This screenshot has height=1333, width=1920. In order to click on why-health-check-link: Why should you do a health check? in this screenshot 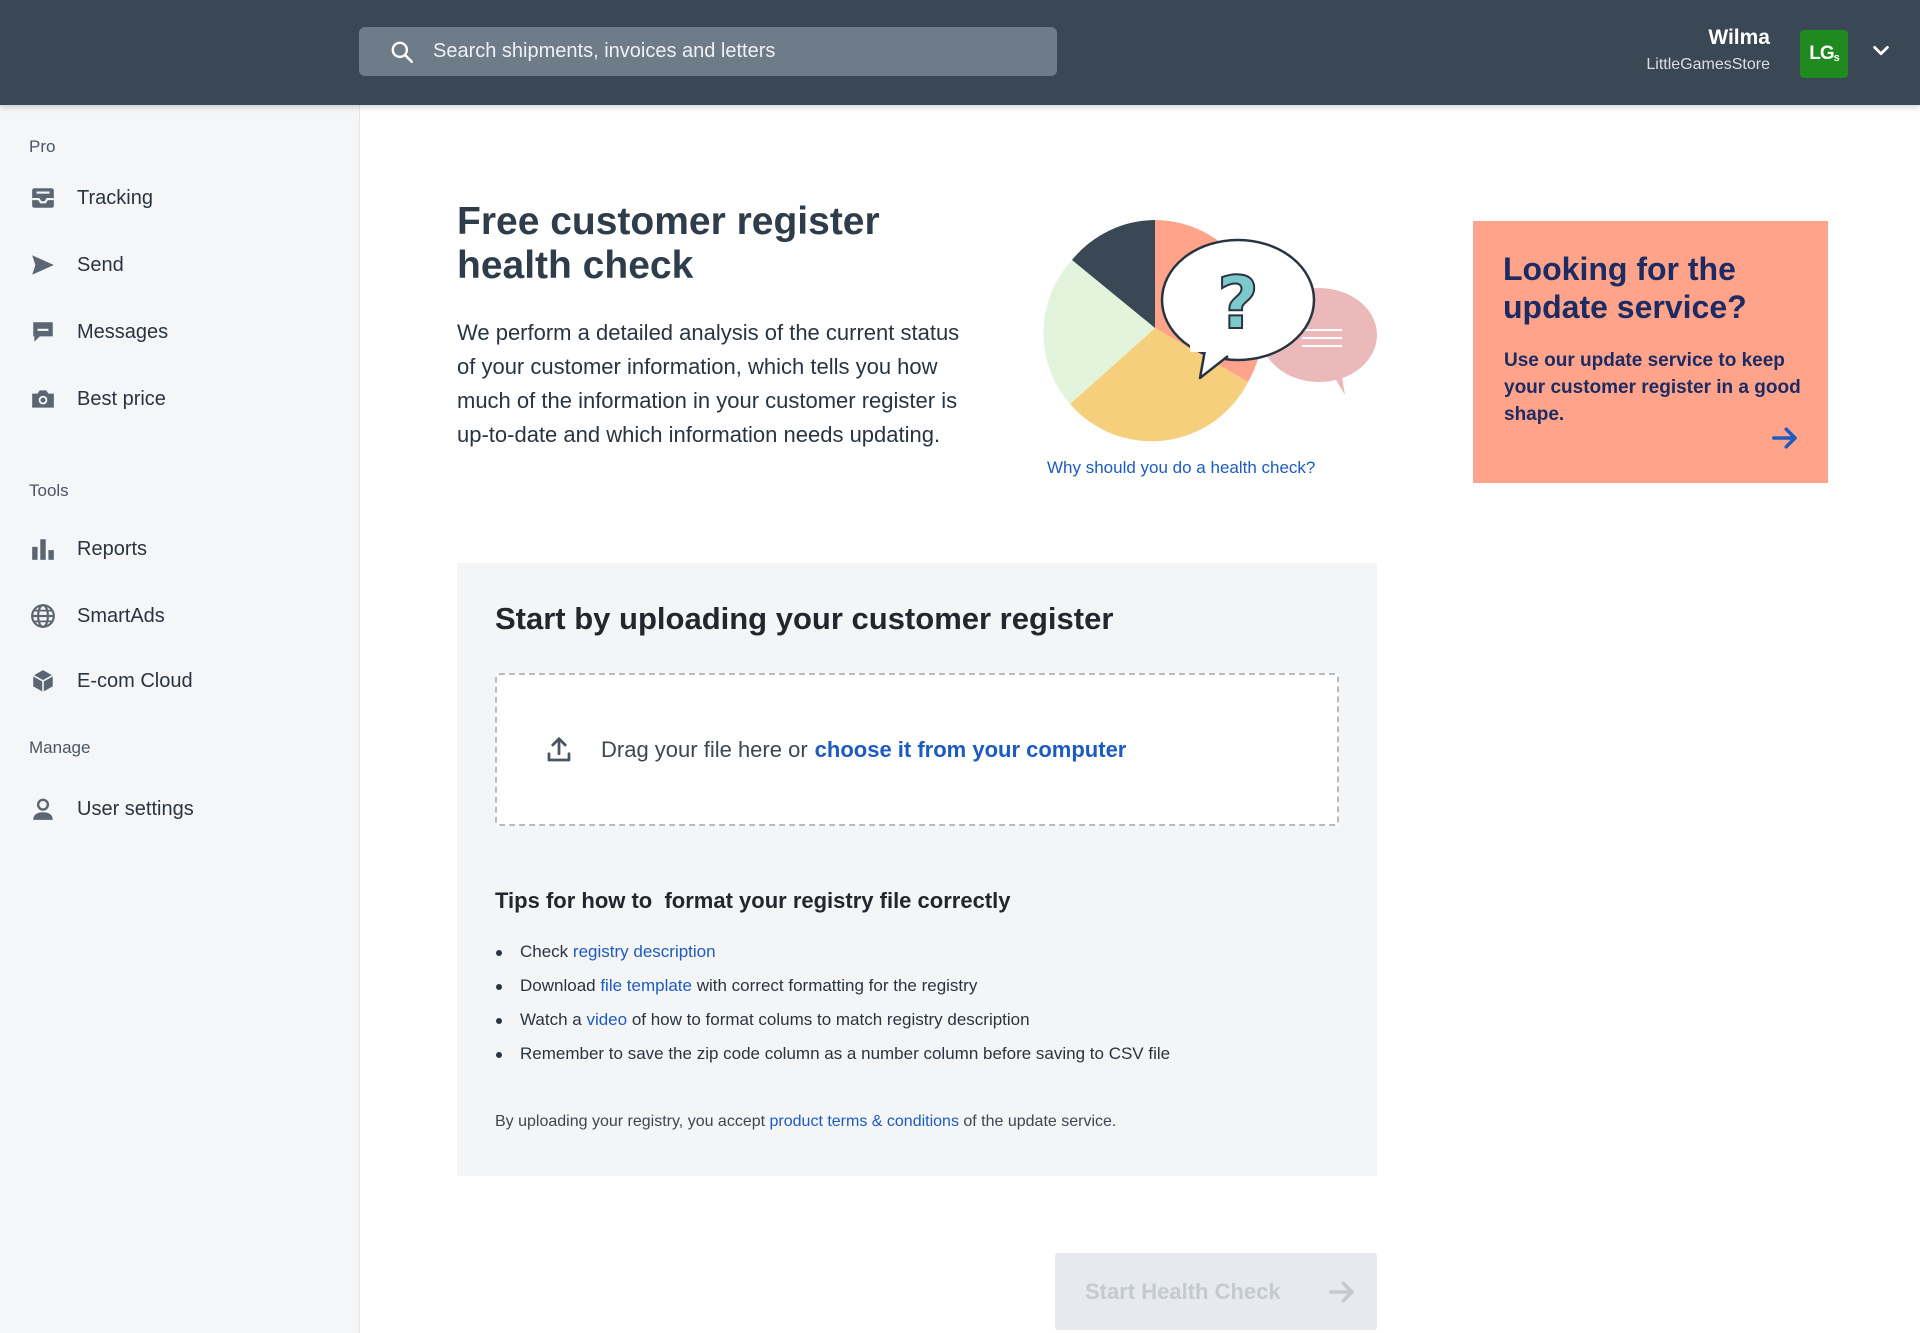, I will do `click(1181, 468)`.